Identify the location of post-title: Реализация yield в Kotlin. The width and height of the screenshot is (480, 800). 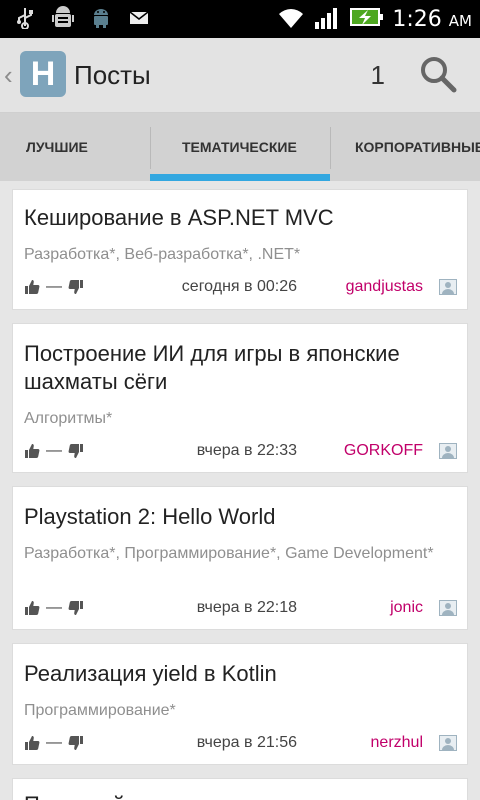
(239, 674).